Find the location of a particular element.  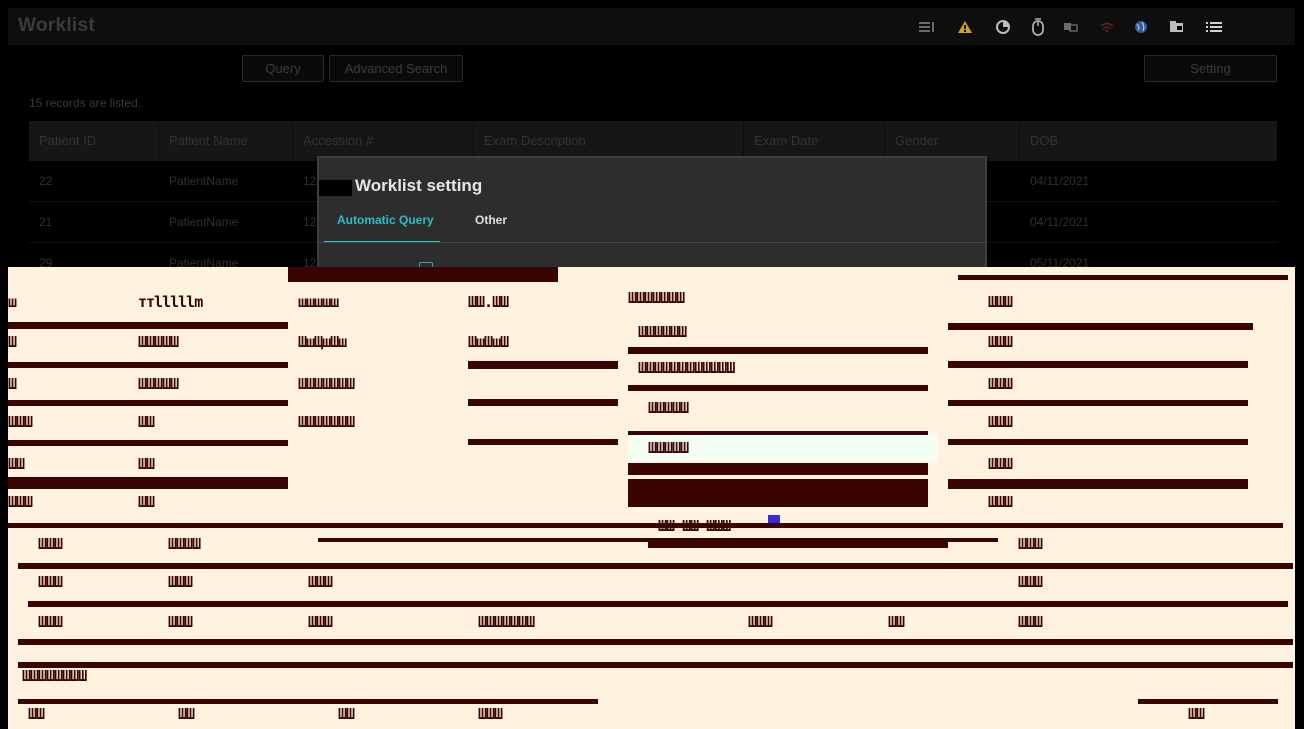

query-button: Query is located at coordinates (283, 68).